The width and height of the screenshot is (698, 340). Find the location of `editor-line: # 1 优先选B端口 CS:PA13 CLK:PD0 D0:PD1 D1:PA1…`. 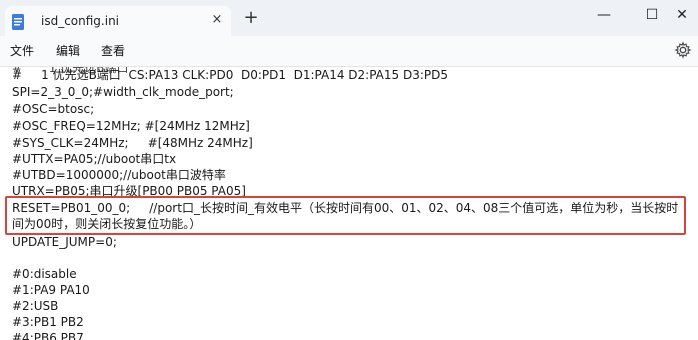

editor-line: # 1 优先选B端口 CS:PA13 CLK:PD0 D0:PD1 D1:PA1… is located at coordinates (230, 75).